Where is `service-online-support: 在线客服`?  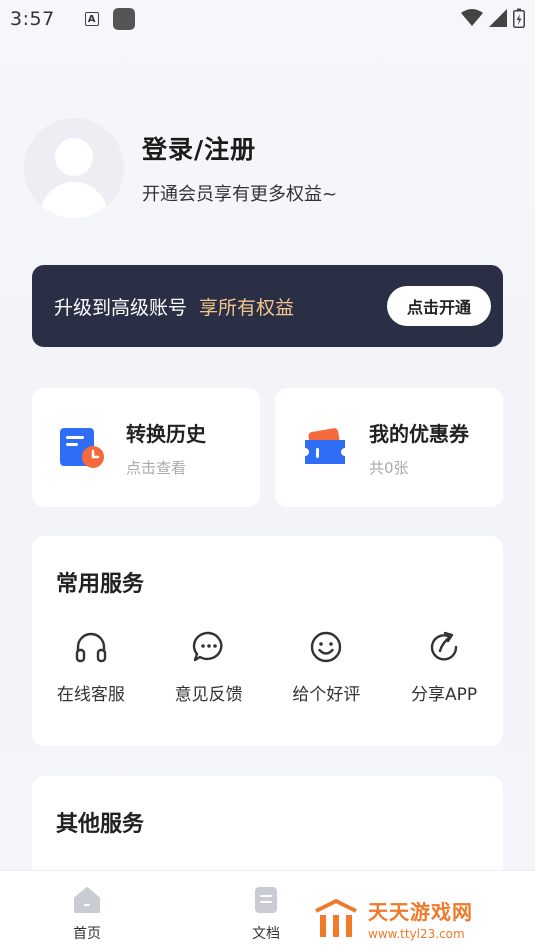
service-online-support: 在线客服 is located at coordinates (91, 667).